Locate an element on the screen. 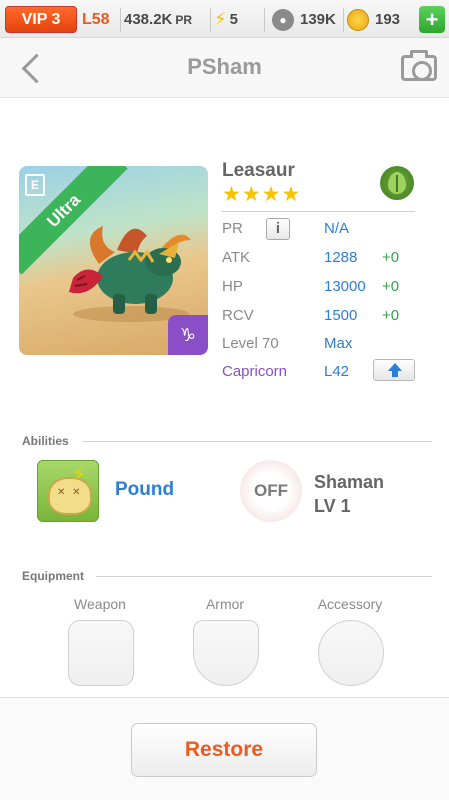 Image resolution: width=449 pixels, height=800 pixels. ability-name-secondary: Shaman is located at coordinates (349, 482).